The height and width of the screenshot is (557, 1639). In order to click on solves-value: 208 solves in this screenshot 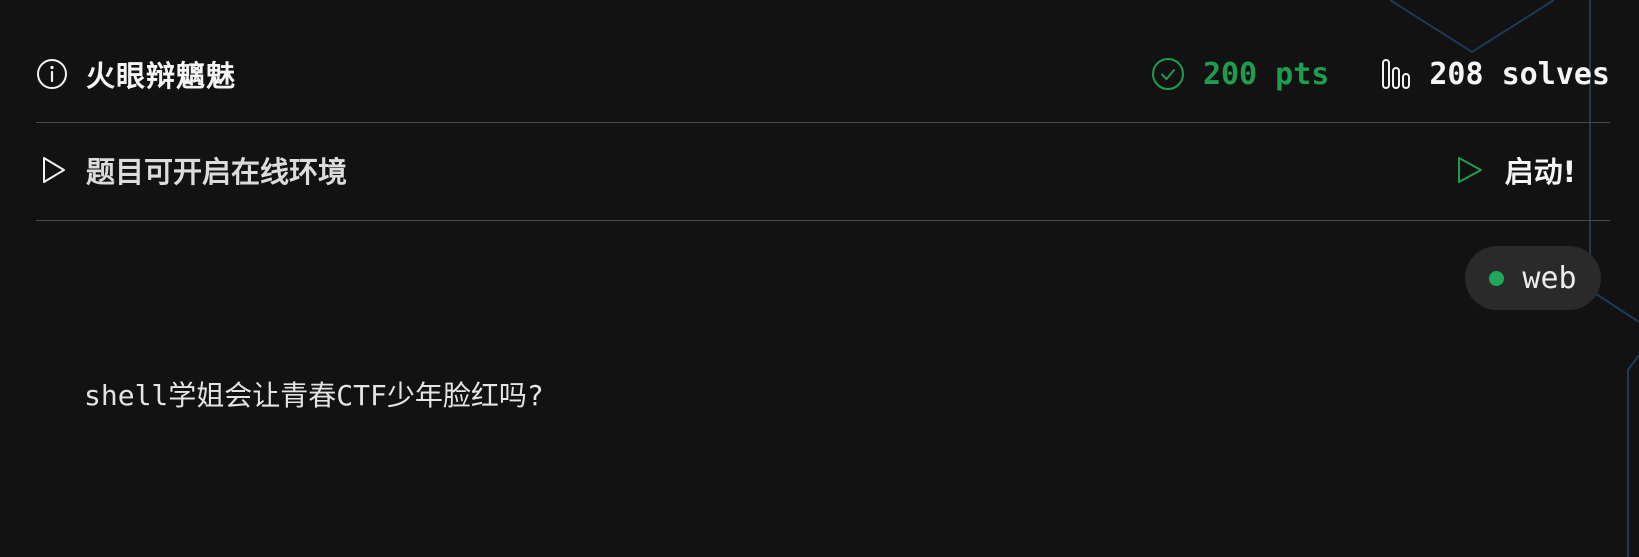, I will do `click(1519, 74)`.